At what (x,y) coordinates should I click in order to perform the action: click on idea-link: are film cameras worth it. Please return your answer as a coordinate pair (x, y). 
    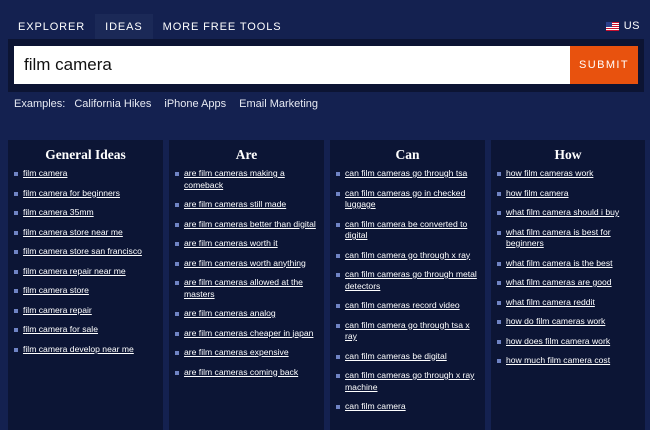
    Looking at the image, I should click on (231, 244).